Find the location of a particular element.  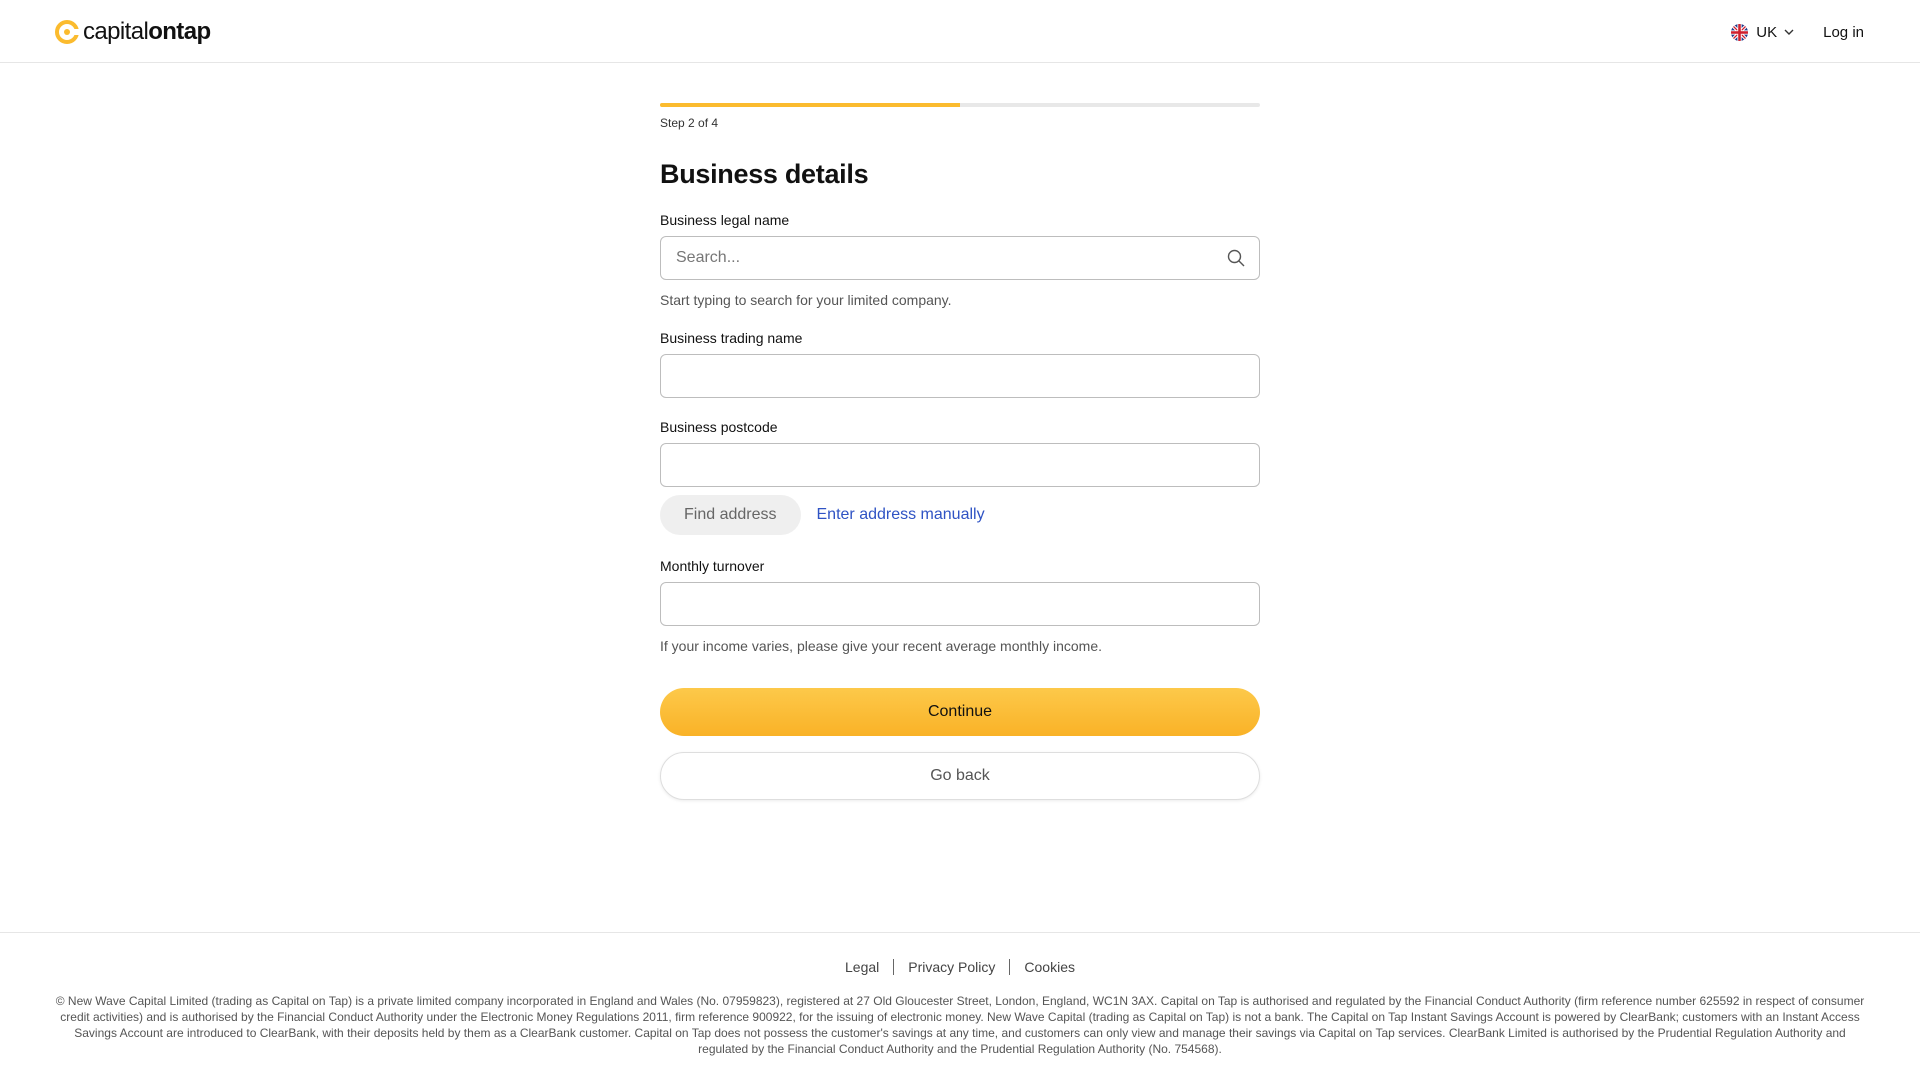

footer-links: Legal Privacy Policy Cookies is located at coordinates (960, 967).